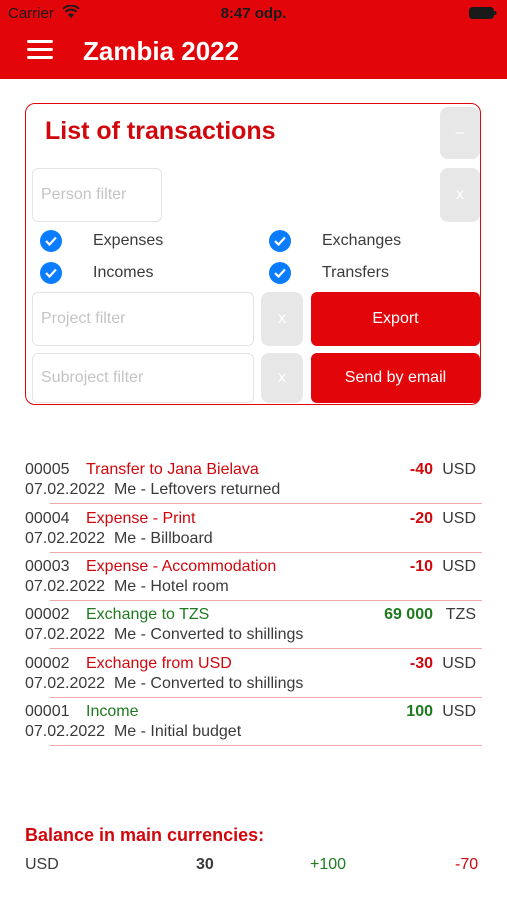  I want to click on transfers-label: Transfers, so click(355, 272).